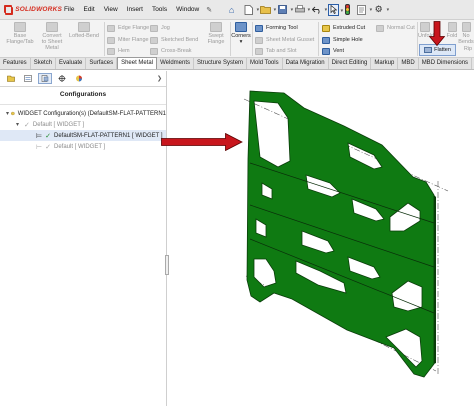 The width and height of the screenshot is (474, 406). Describe the element at coordinates (302, 9) in the screenshot. I see `print-icon: ▾` at that location.